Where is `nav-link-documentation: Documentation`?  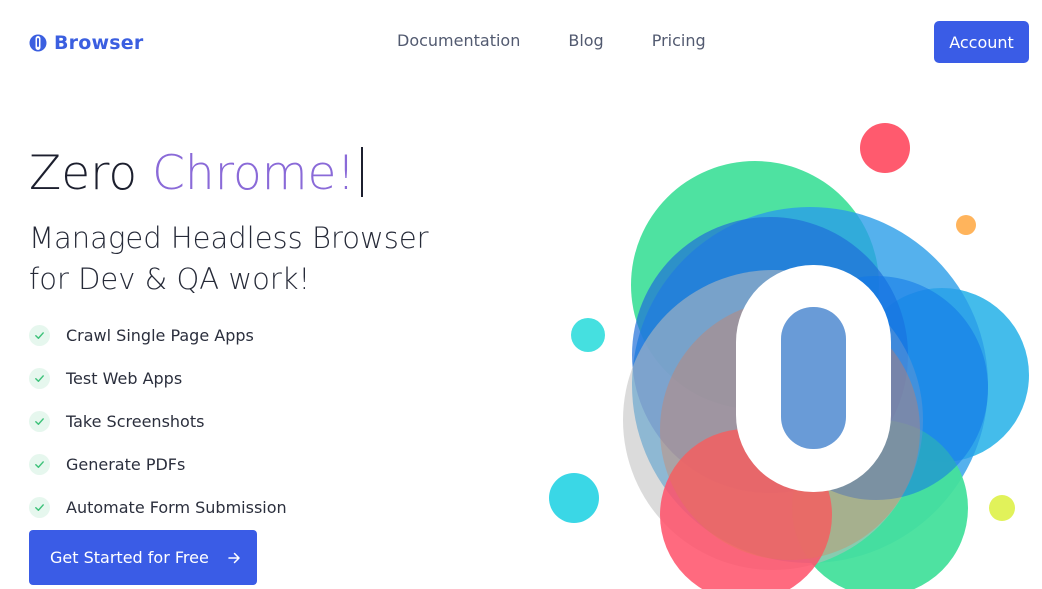 nav-link-documentation: Documentation is located at coordinates (458, 41).